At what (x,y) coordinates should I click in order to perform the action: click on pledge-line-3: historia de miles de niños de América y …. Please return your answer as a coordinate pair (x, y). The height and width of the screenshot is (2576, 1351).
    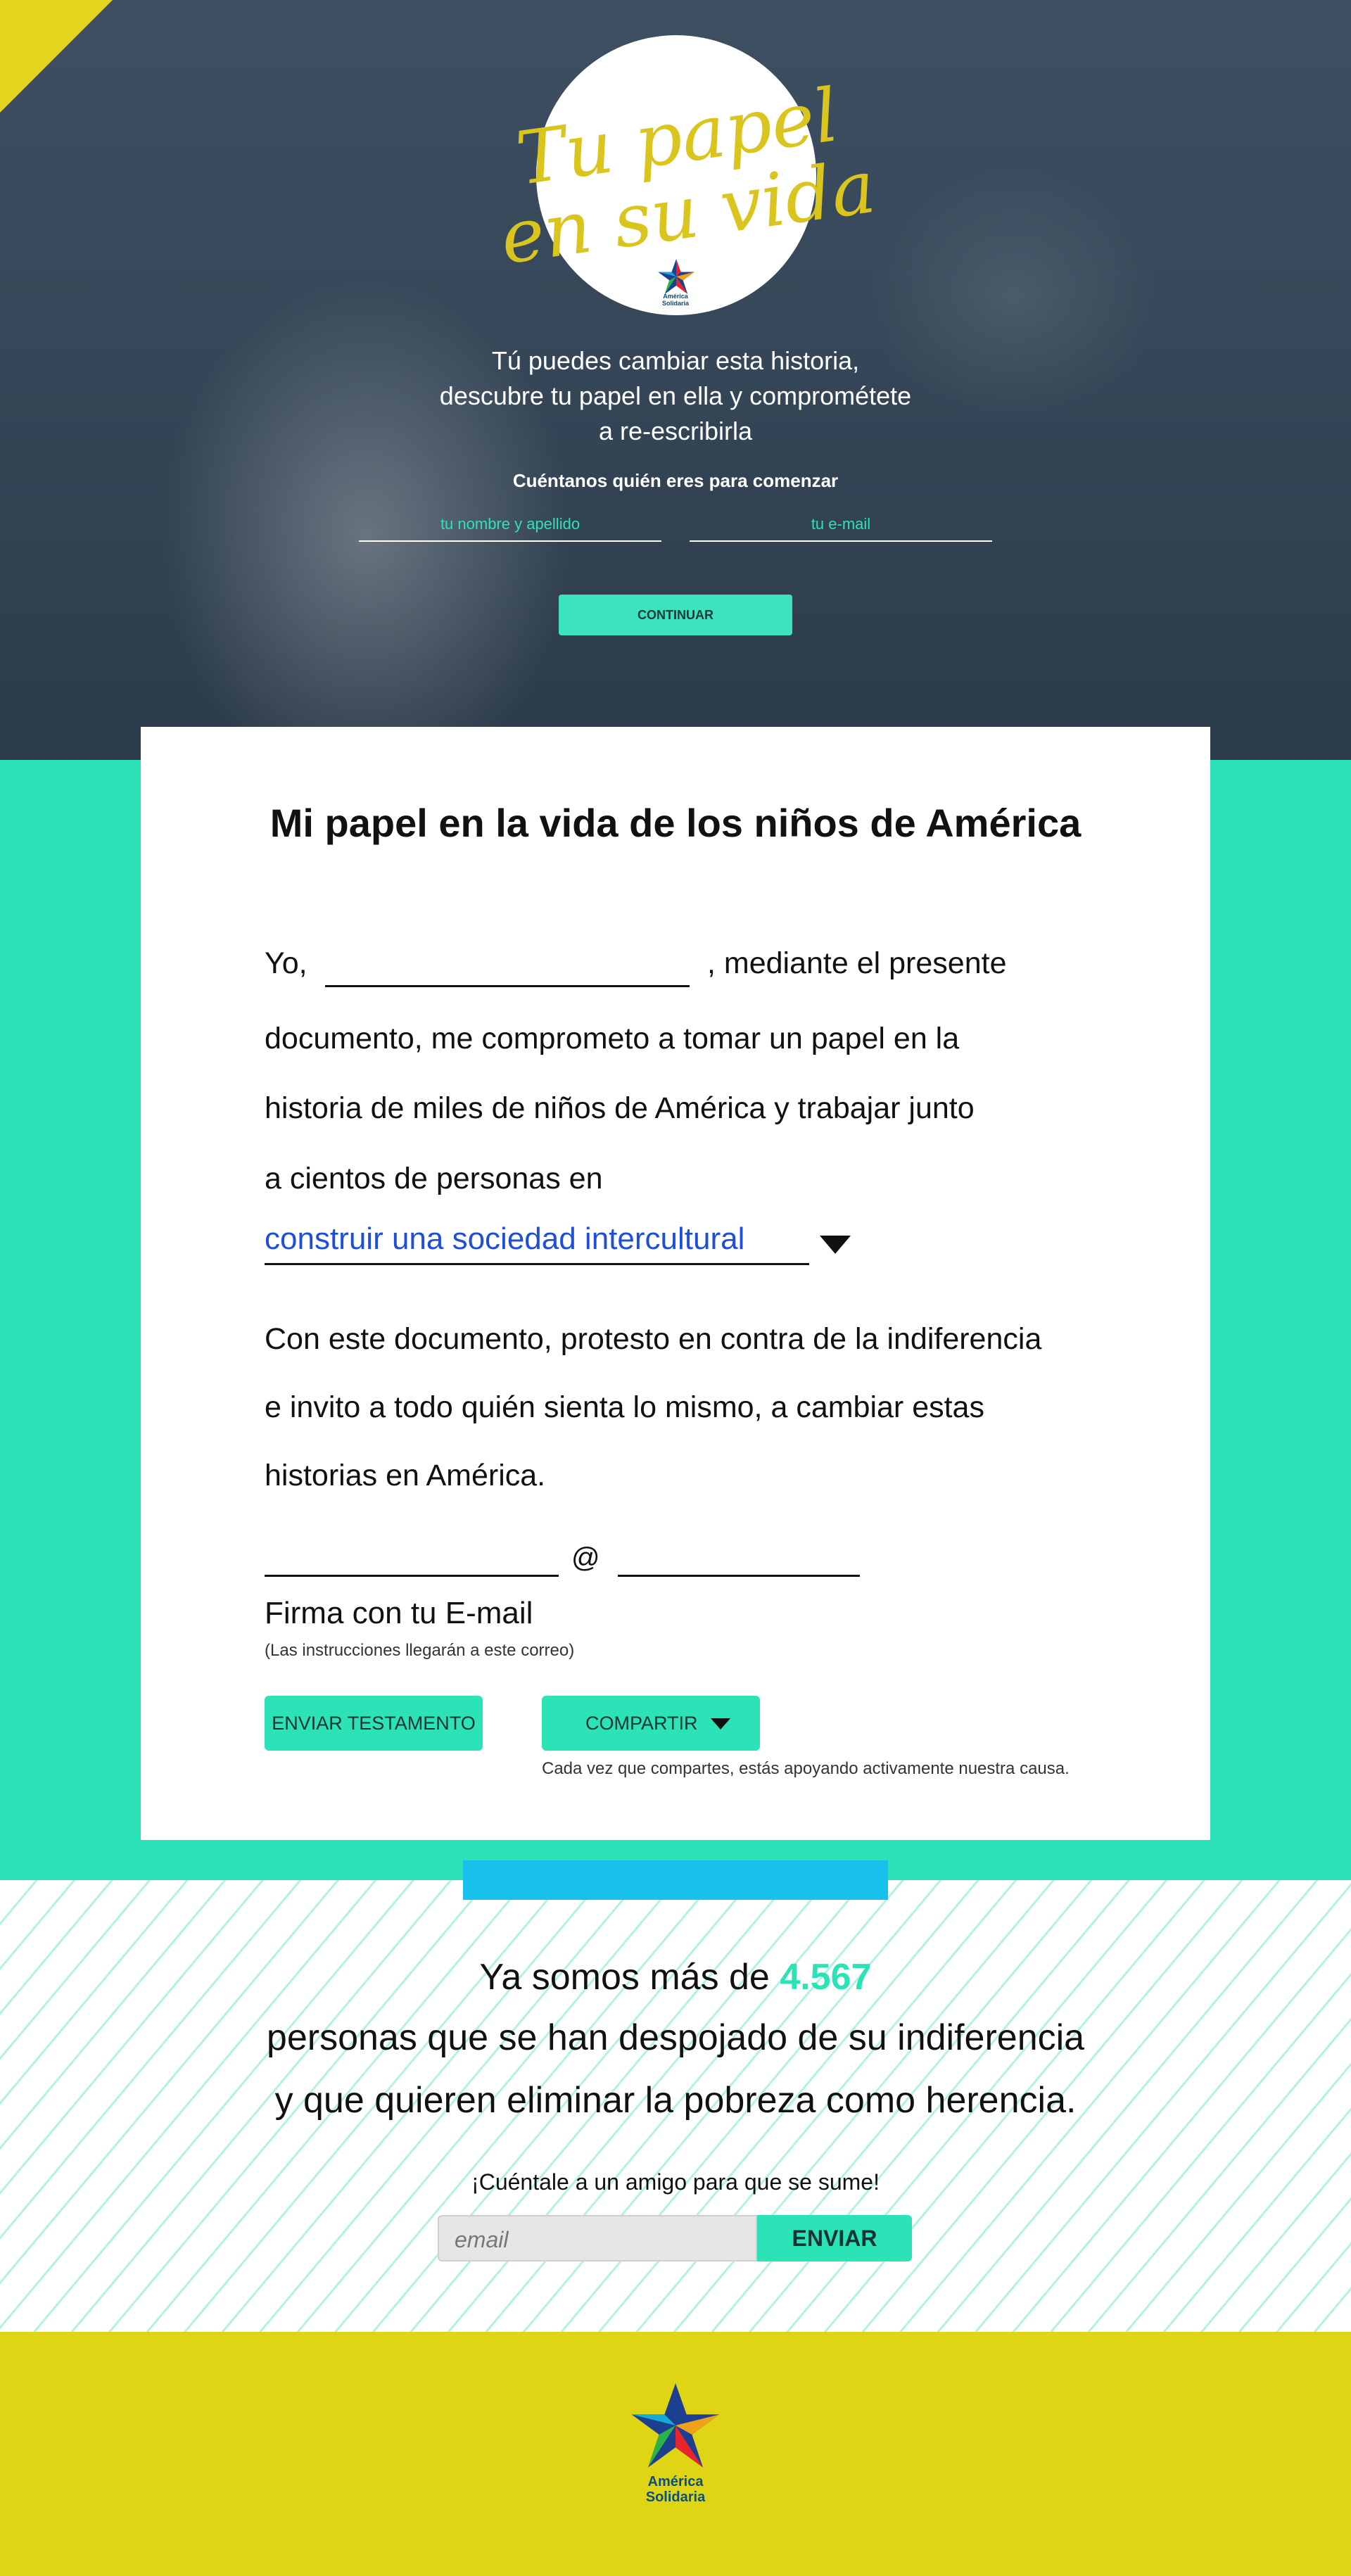
    Looking at the image, I should click on (620, 1108).